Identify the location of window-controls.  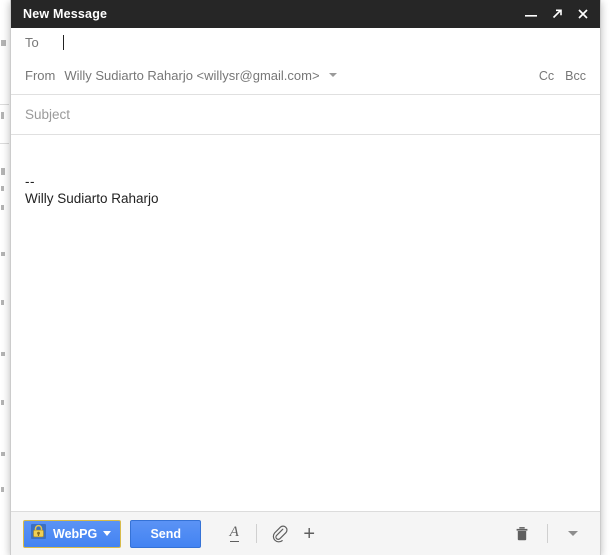
(557, 14).